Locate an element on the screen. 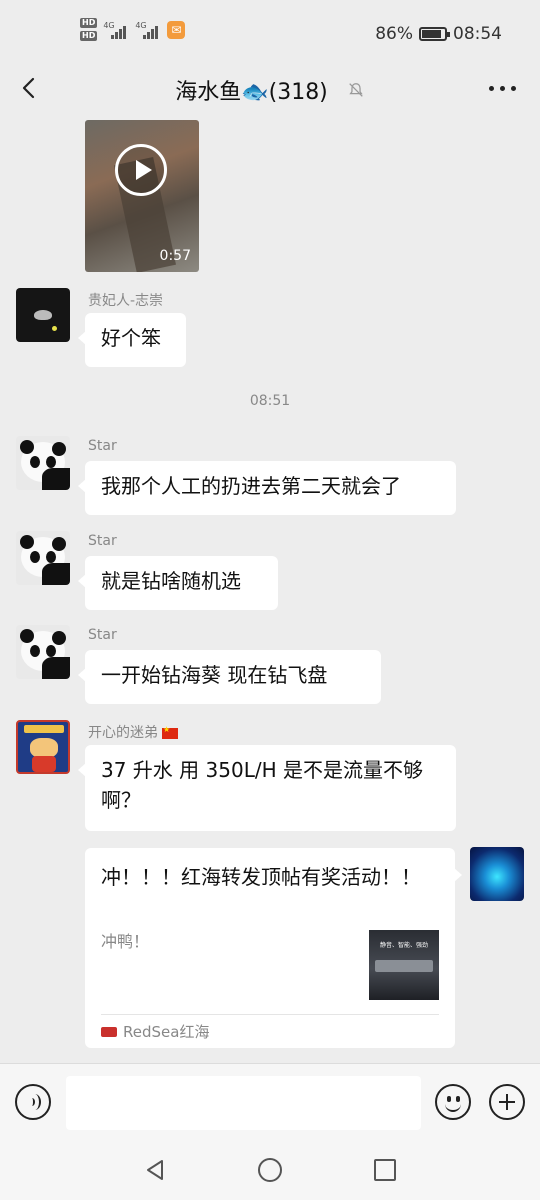  play-icon is located at coordinates (141, 170).